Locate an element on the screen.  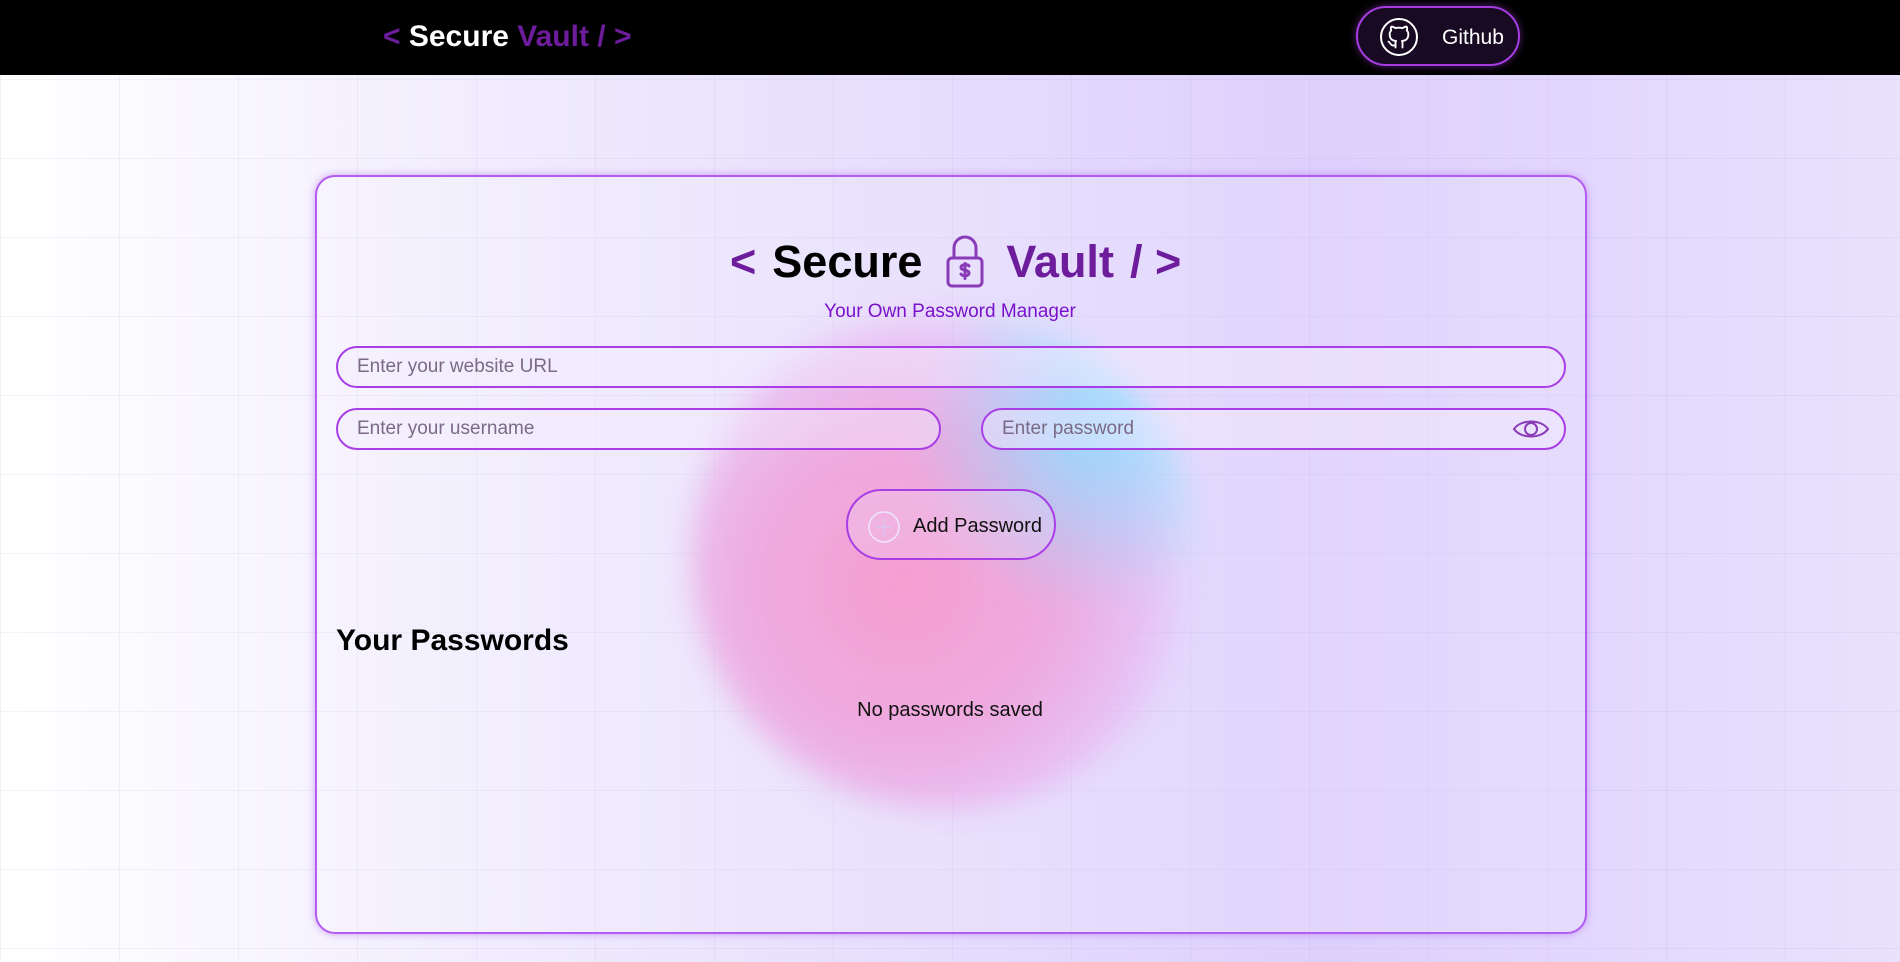
hero-open-bracket: < is located at coordinates (743, 261).